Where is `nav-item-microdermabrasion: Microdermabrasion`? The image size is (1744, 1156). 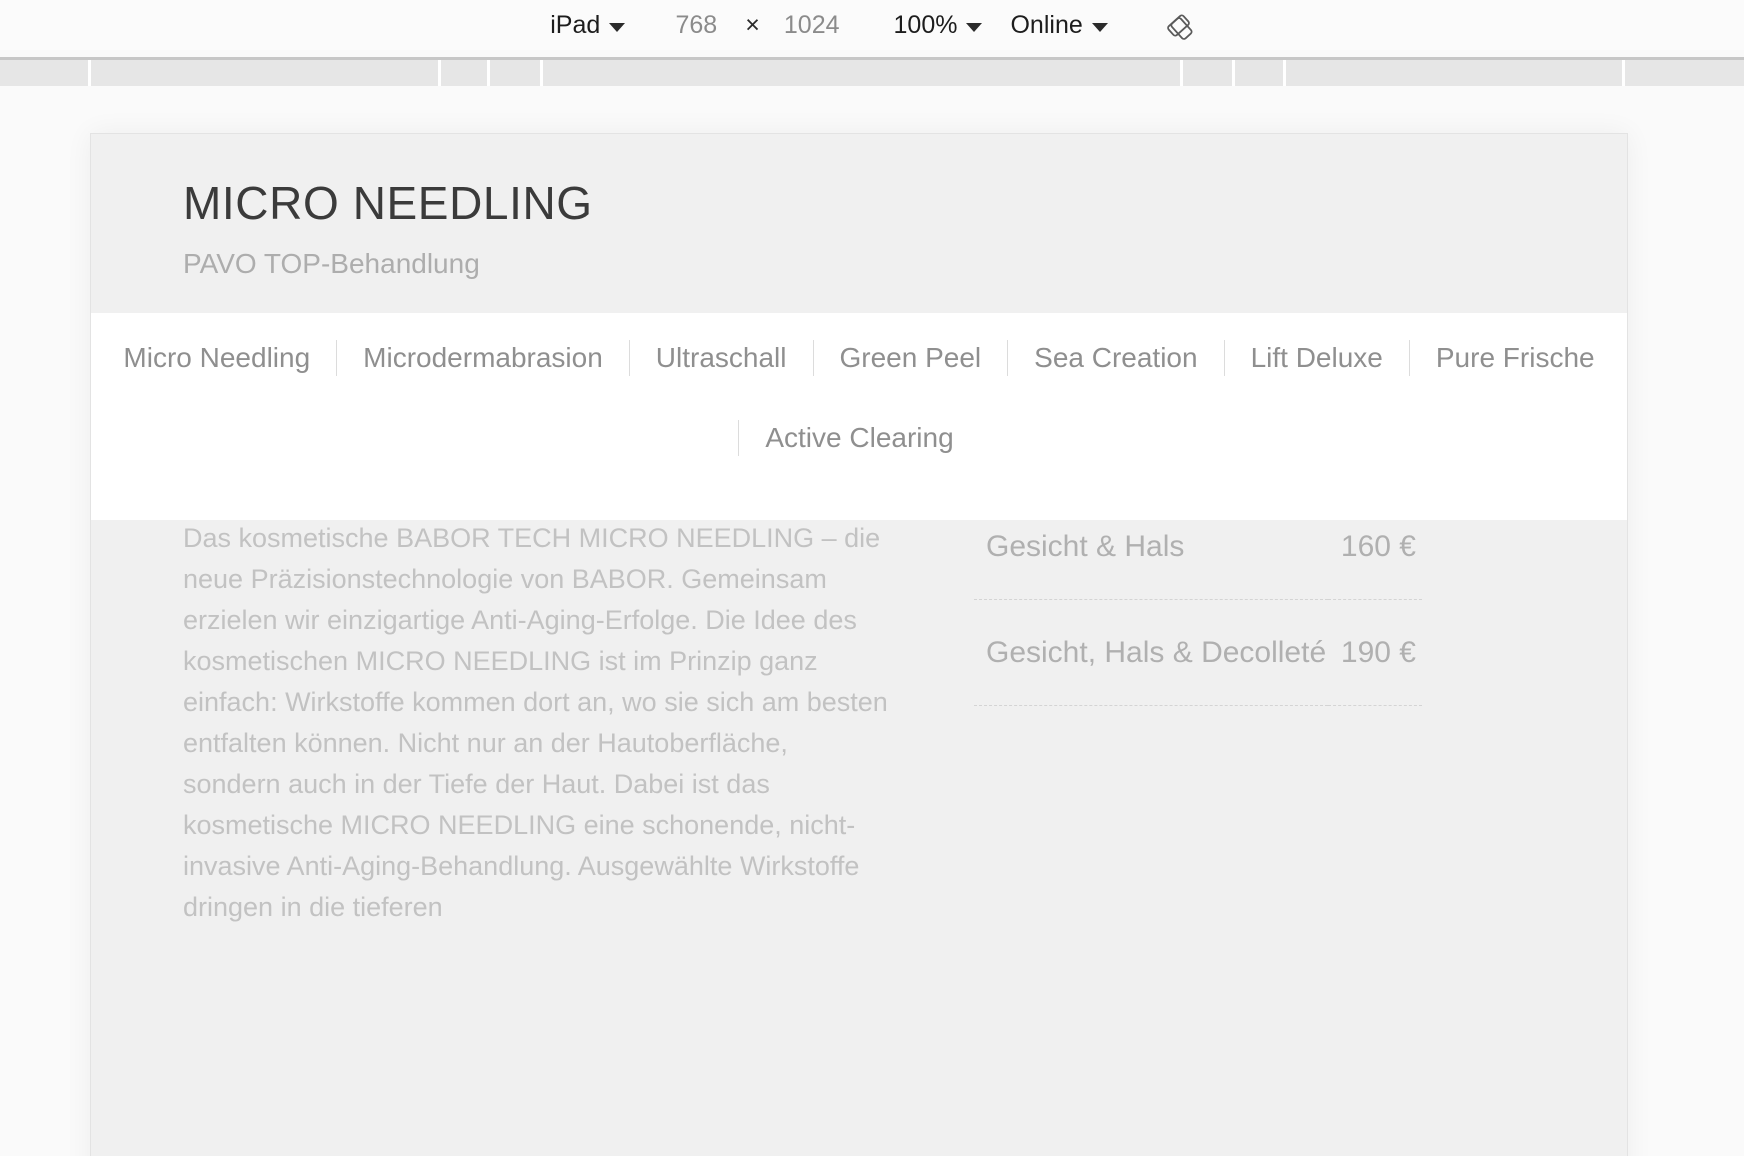 nav-item-microdermabrasion: Microdermabrasion is located at coordinates (483, 358).